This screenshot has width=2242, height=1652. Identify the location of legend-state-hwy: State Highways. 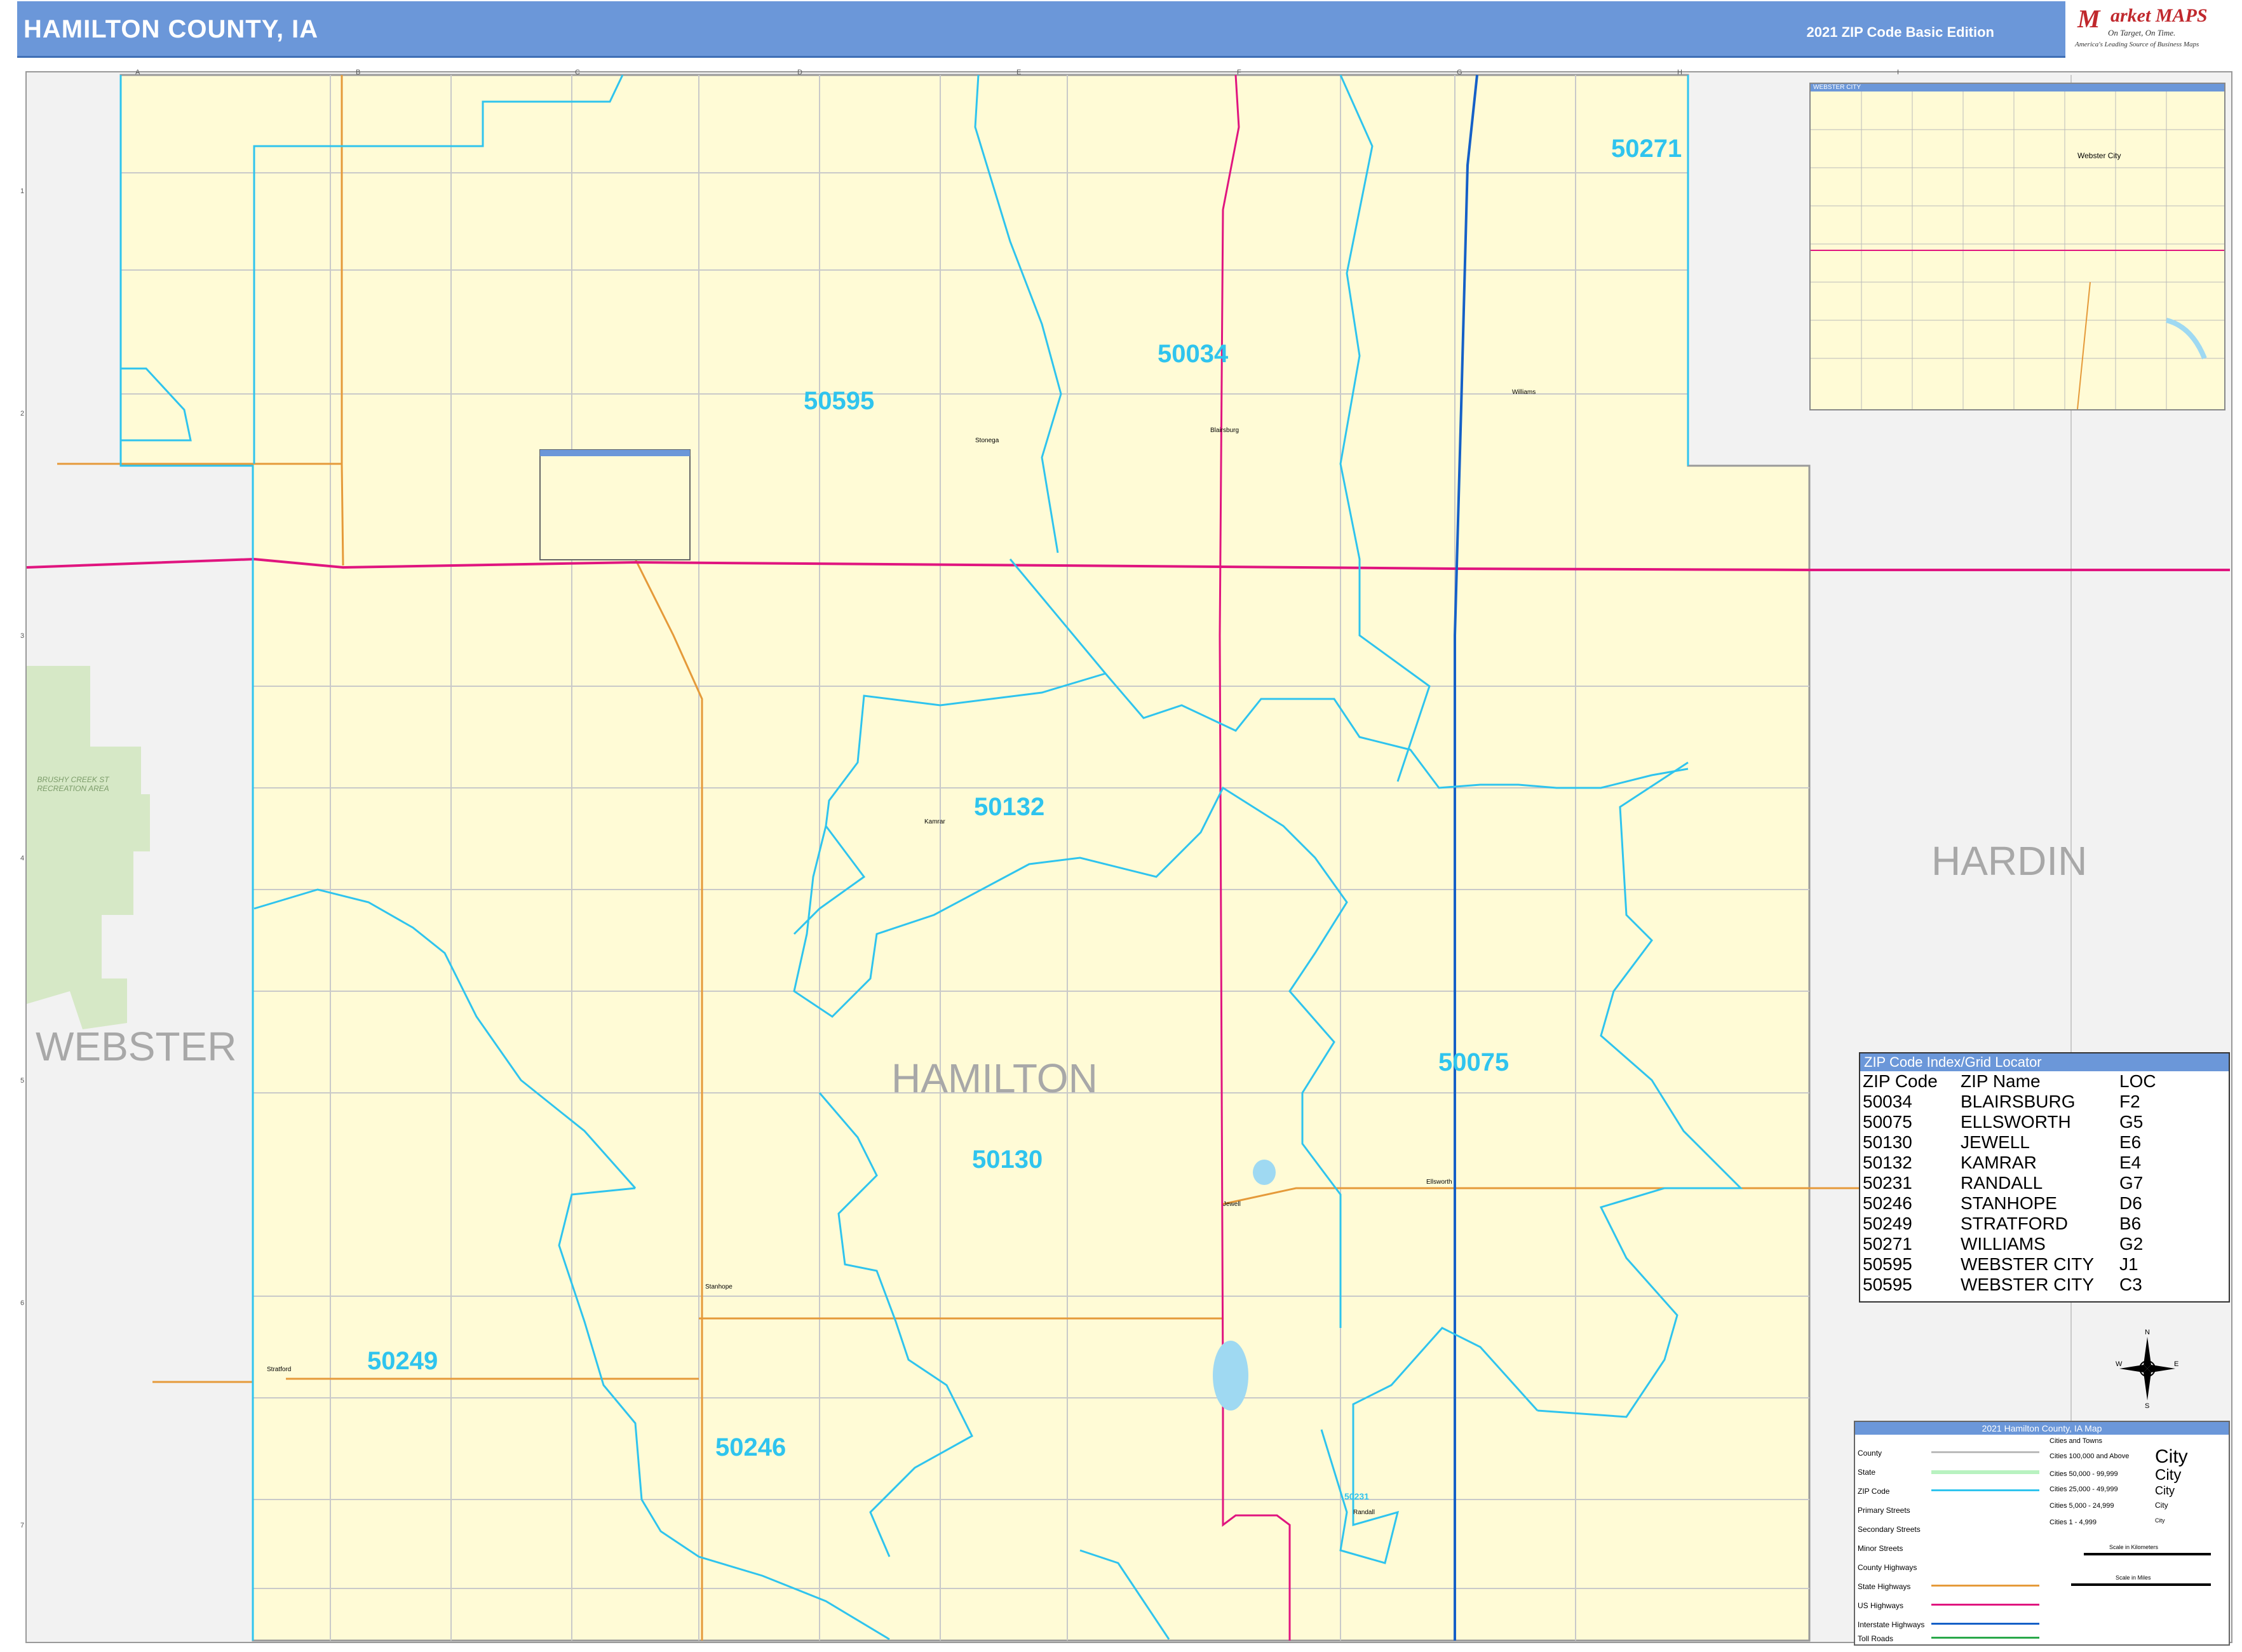
(1884, 1586).